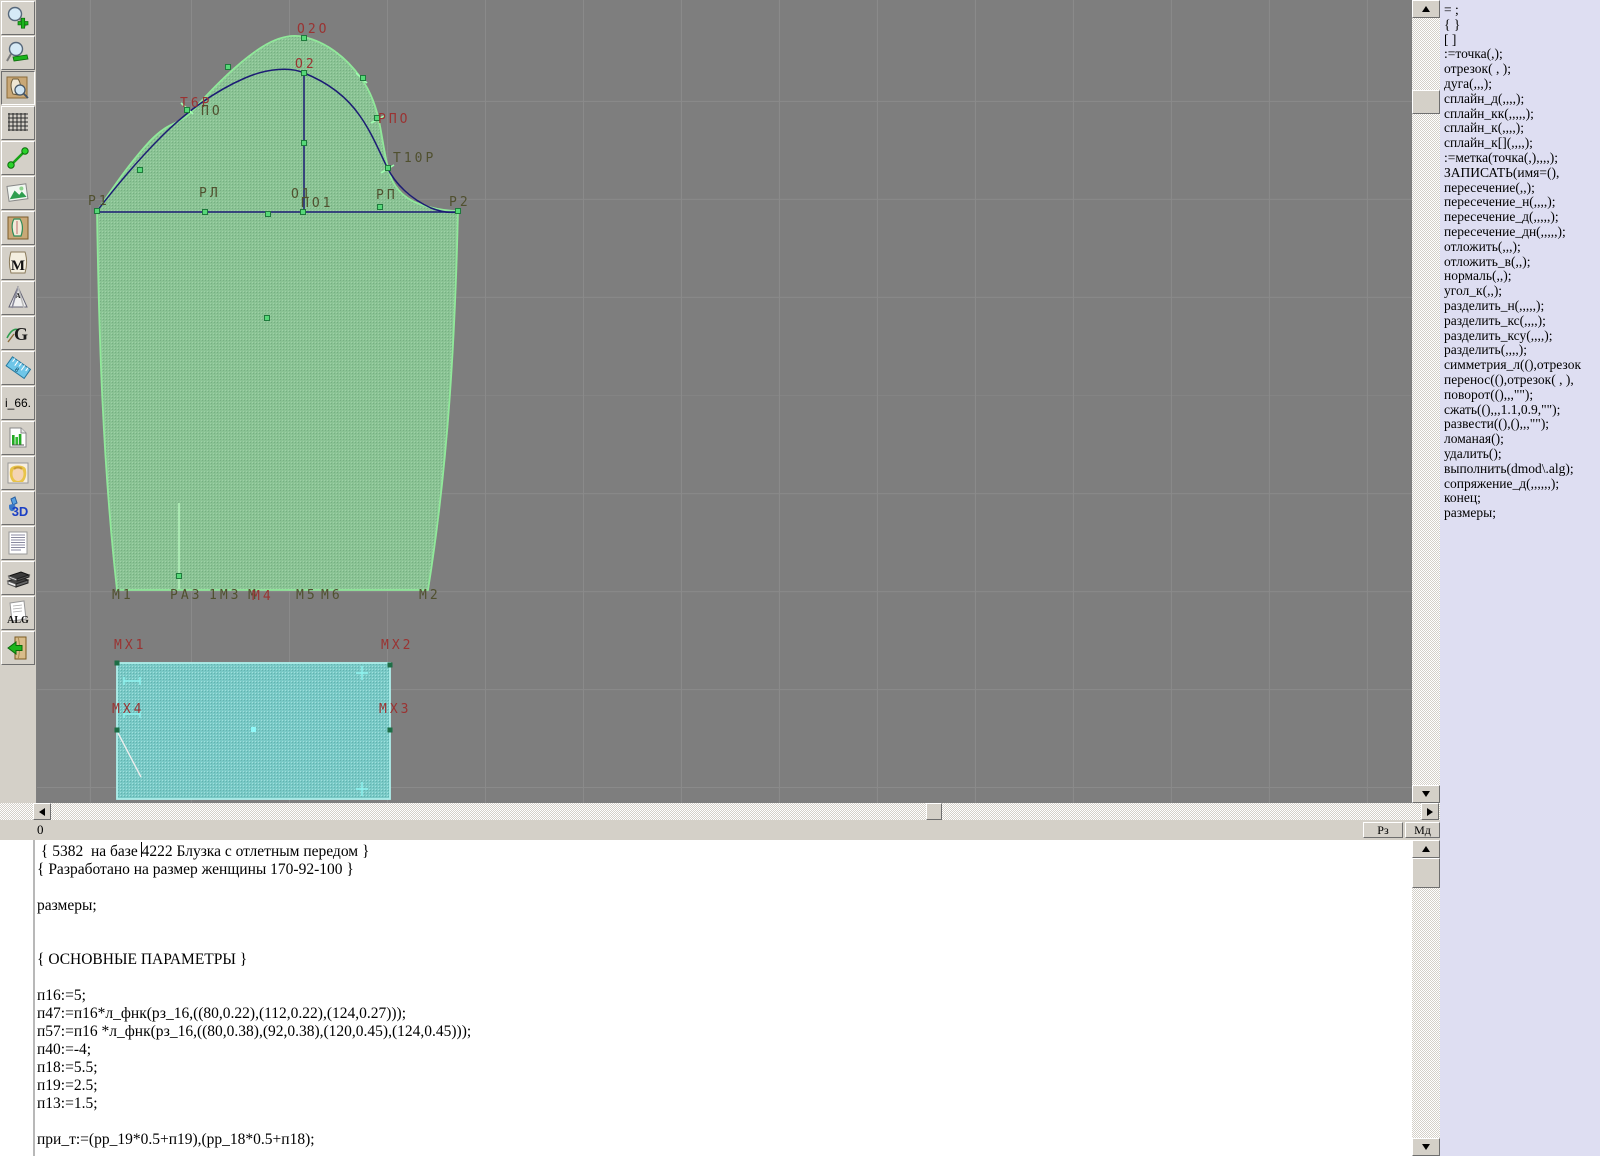 The height and width of the screenshot is (1156, 1600). Describe the element at coordinates (18, 620) in the screenshot. I see `svg-text: ALG` at that location.